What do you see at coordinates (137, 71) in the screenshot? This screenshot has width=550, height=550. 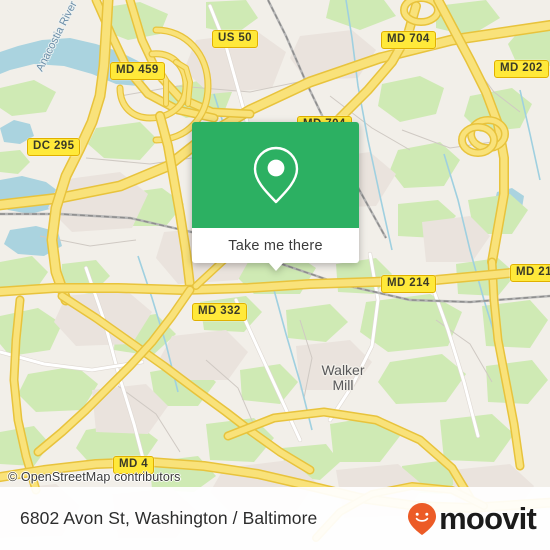 I see `road-shield-md-459: MD 459` at bounding box center [137, 71].